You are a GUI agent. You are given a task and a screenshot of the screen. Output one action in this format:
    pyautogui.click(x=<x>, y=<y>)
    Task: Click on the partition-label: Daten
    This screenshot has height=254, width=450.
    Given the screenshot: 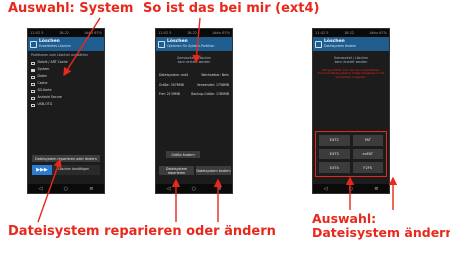 What is the action you would take?
    pyautogui.click(x=42, y=76)
    